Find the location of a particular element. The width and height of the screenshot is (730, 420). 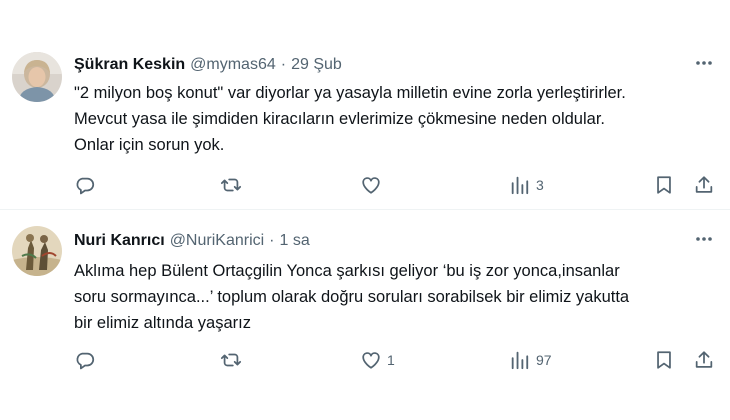

display-name: Nuri Kanrıcı is located at coordinates (119, 241).